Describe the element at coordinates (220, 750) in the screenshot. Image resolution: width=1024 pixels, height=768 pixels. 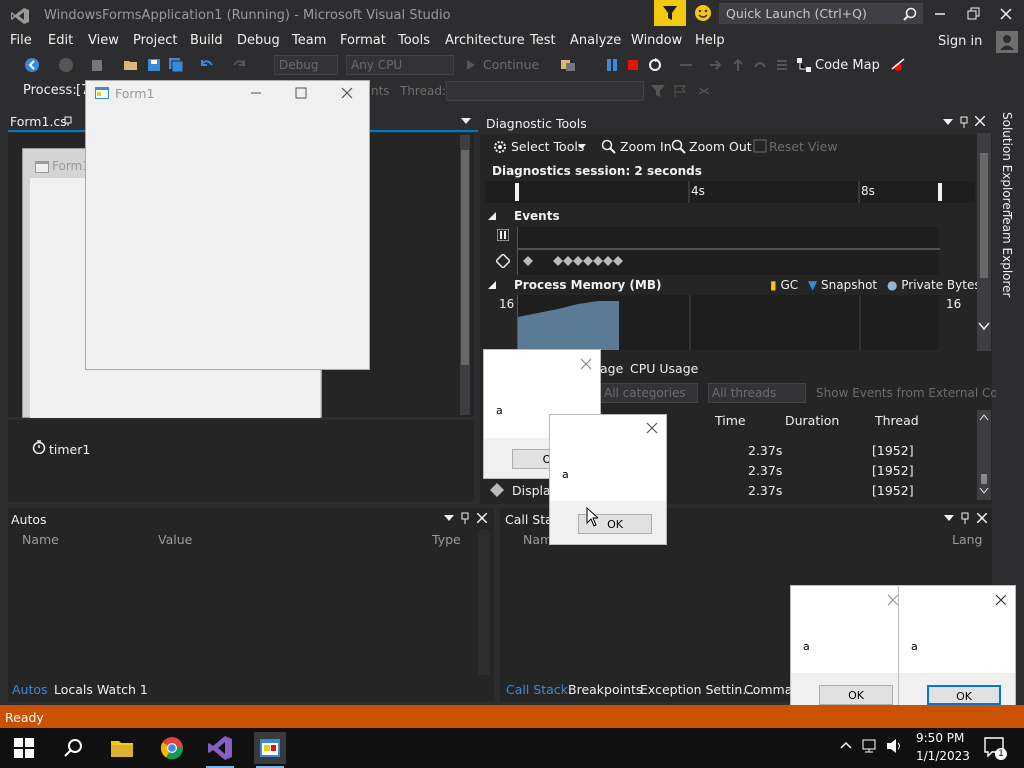
I see `visual-studio-taskbar-icon` at that location.